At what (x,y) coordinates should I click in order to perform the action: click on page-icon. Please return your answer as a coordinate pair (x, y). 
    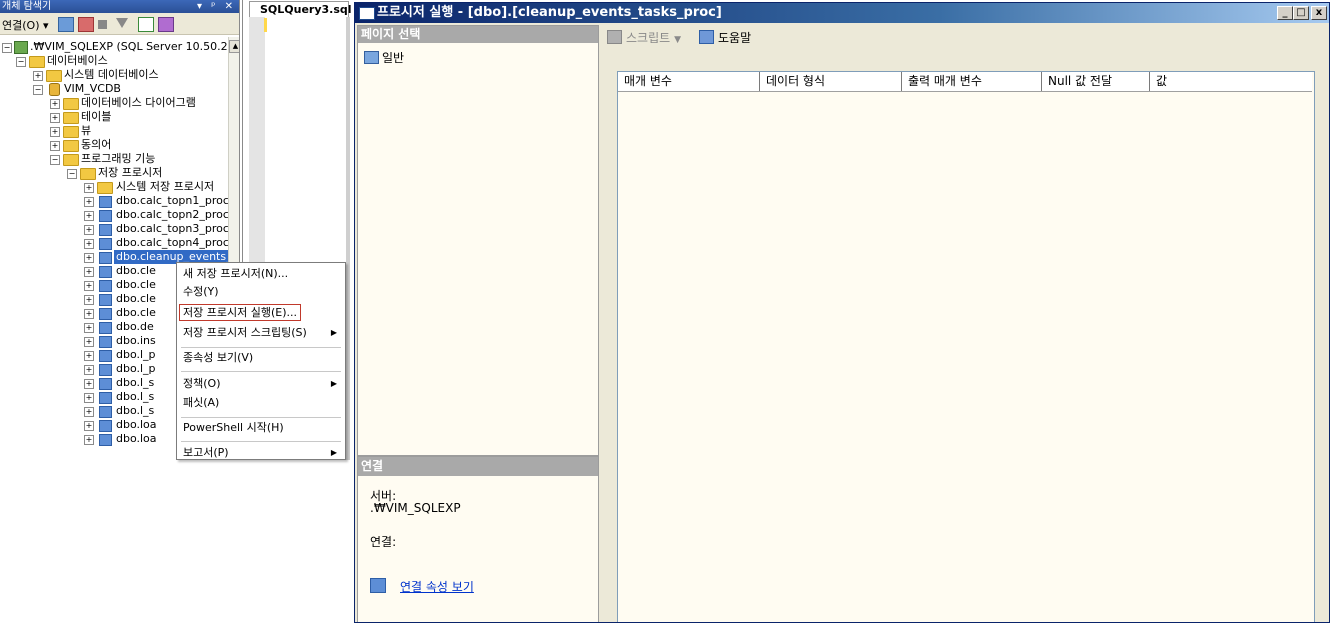
    Looking at the image, I should click on (371, 57).